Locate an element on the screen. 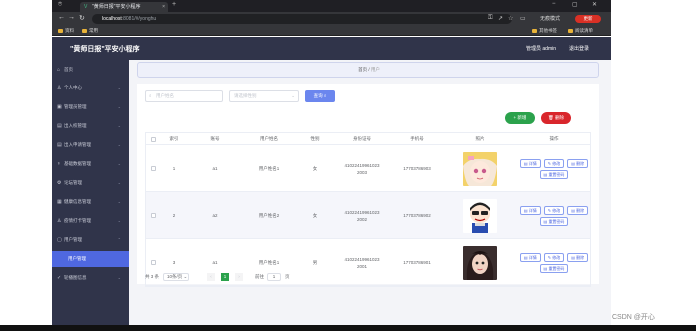 This screenshot has width=696, height=331. star-icon: ☆ is located at coordinates (510, 18).